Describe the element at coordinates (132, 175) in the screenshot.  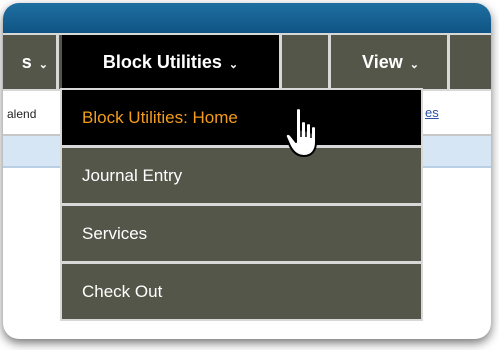
I see `dropdown-item-label: Journal Entry` at that location.